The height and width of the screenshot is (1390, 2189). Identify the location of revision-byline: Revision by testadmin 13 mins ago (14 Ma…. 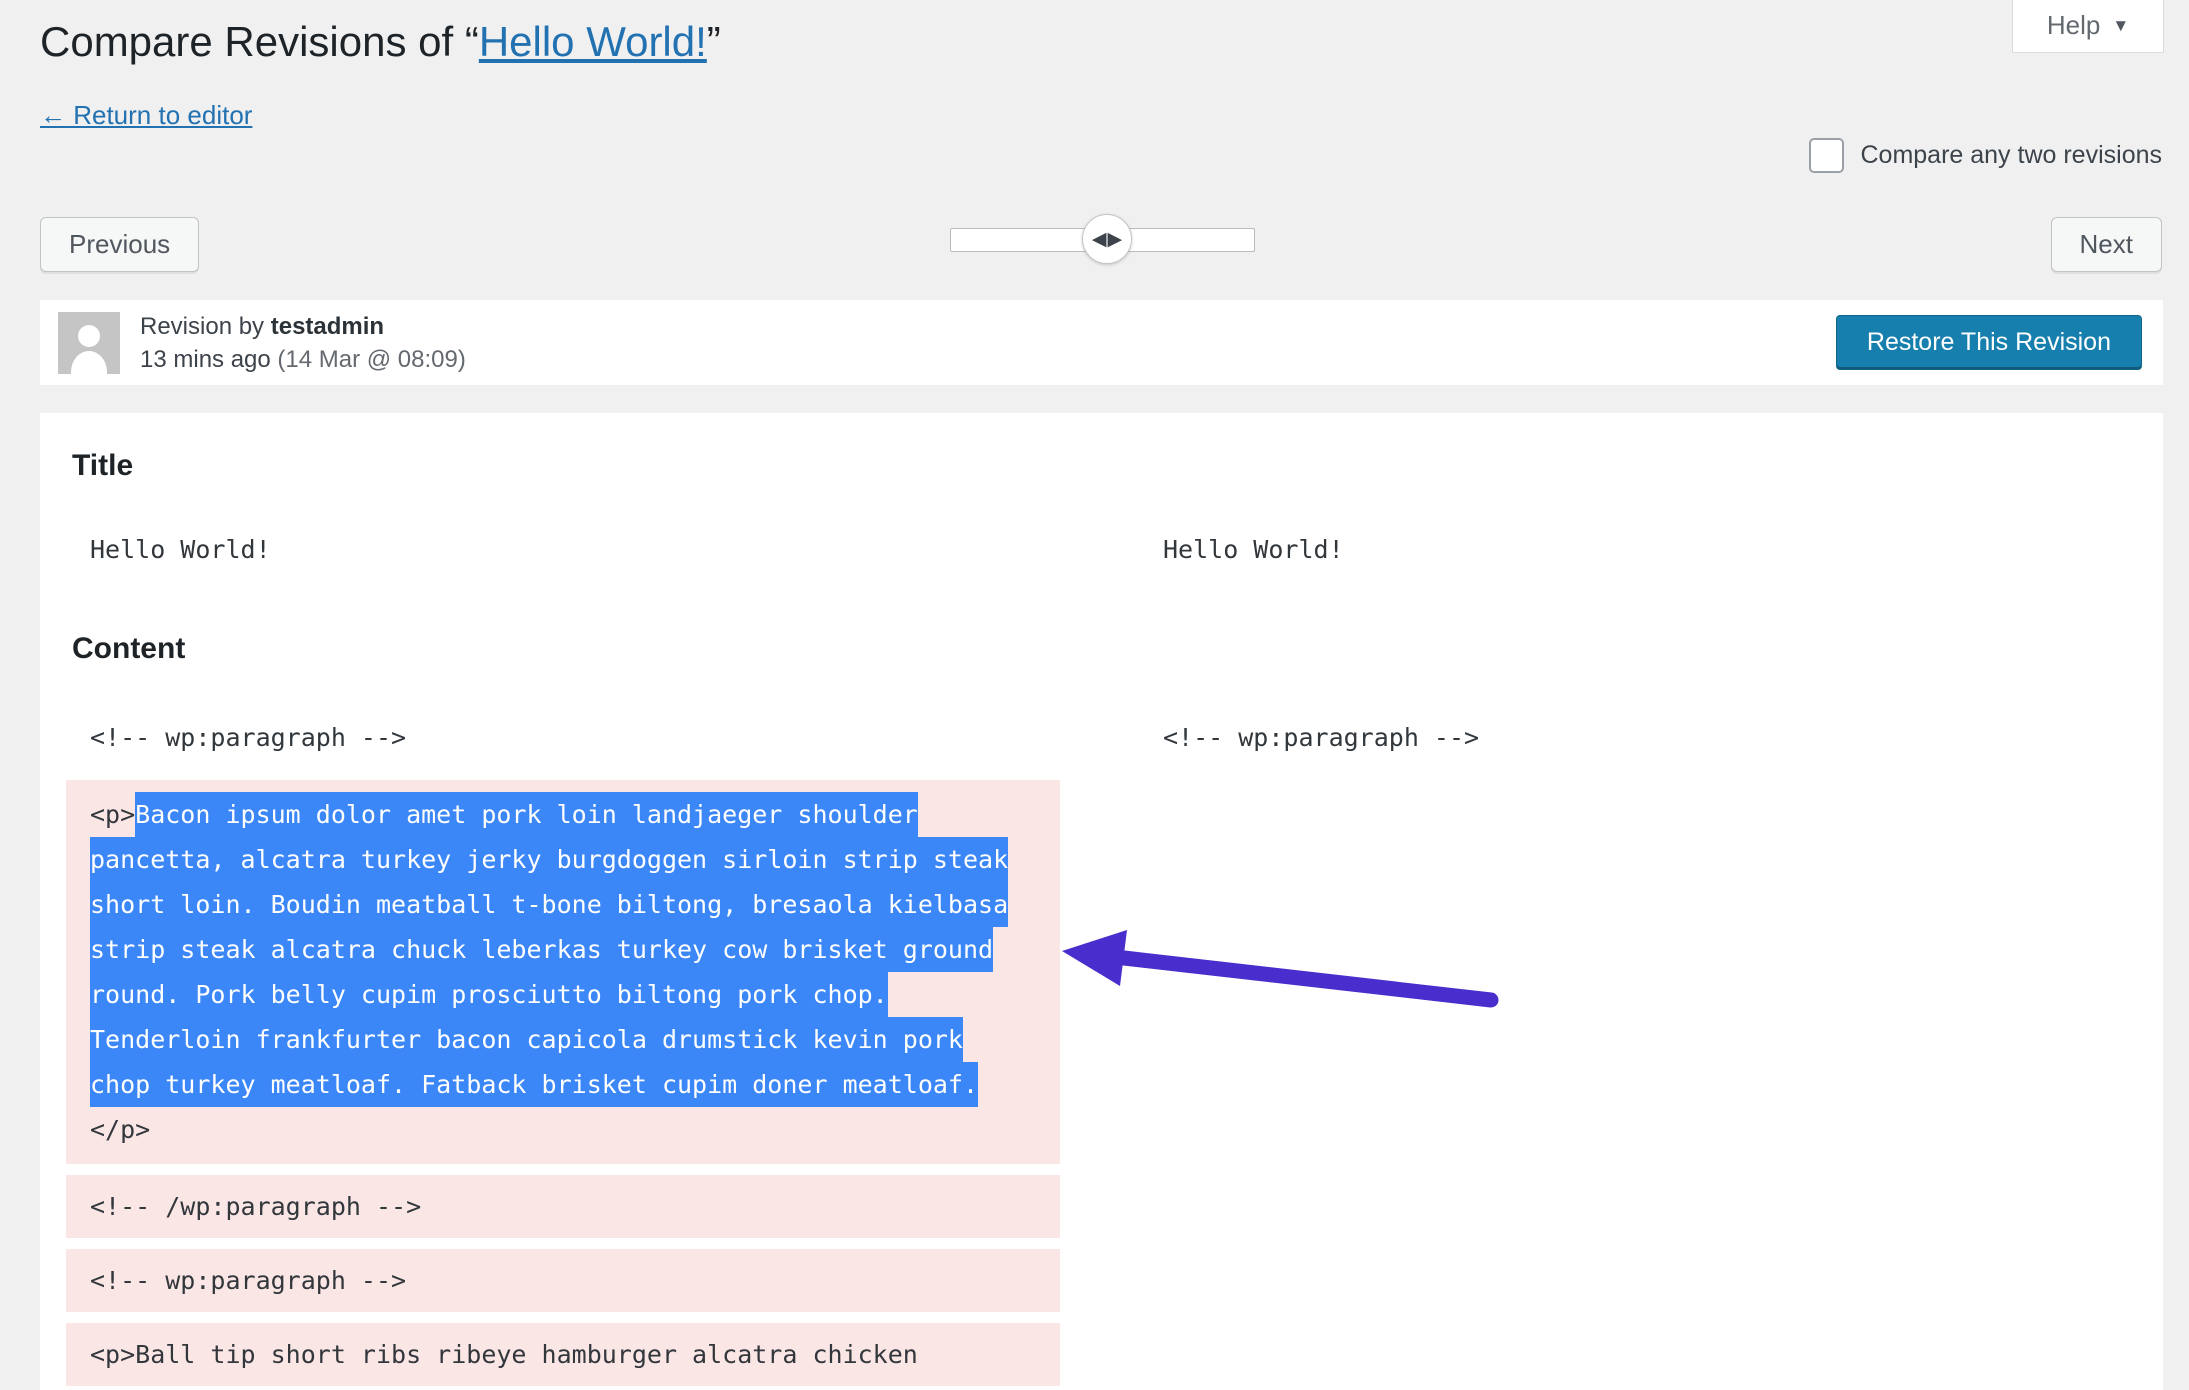
(303, 343).